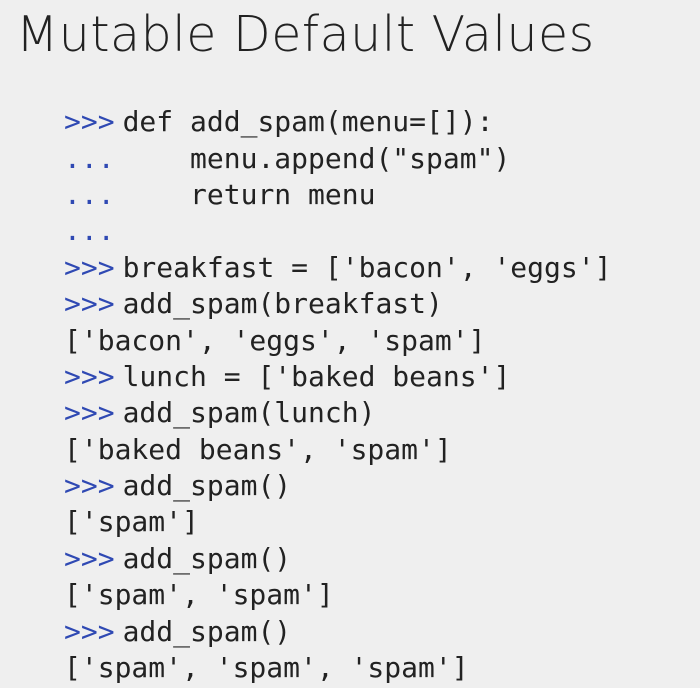  What do you see at coordinates (249, 194) in the screenshot?
I see `code-text: return menu` at bounding box center [249, 194].